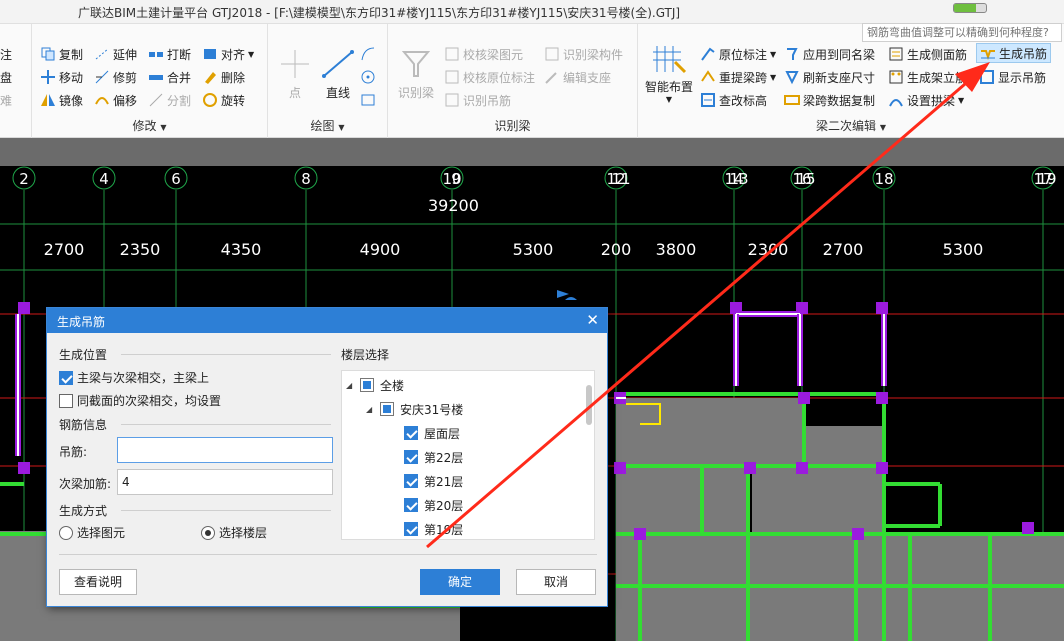  What do you see at coordinates (926, 100) in the screenshot?
I see `set-arch-beam-button: 设置拱梁 ▼` at bounding box center [926, 100].